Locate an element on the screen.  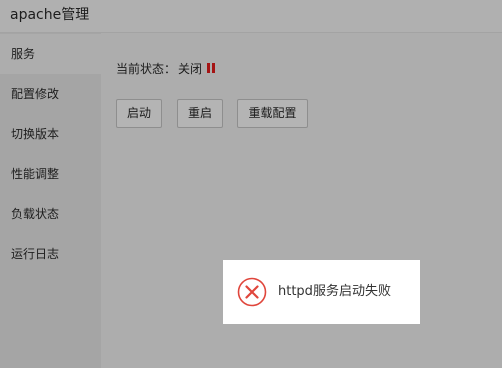
status-row: 当前状态： 关闭 is located at coordinates (166, 69).